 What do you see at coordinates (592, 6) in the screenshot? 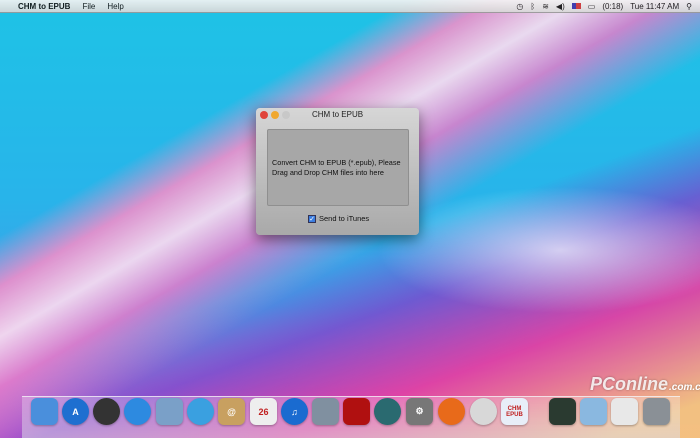
I see `battery-icon: ▭` at bounding box center [592, 6].